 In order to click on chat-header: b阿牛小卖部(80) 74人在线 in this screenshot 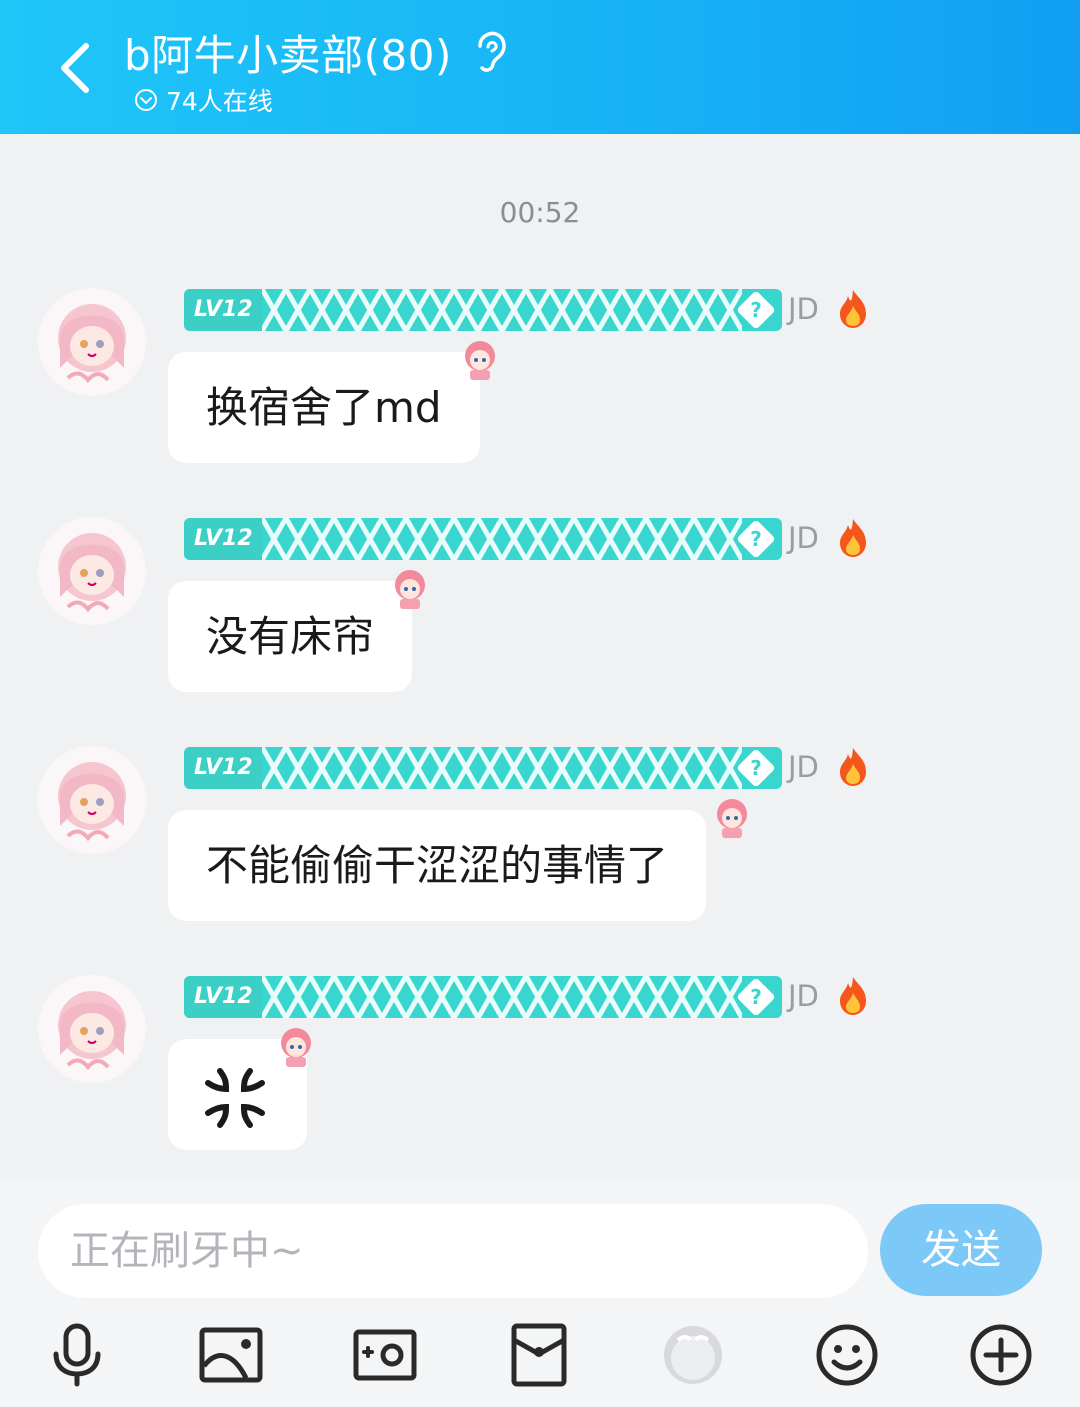, I will do `click(540, 67)`.